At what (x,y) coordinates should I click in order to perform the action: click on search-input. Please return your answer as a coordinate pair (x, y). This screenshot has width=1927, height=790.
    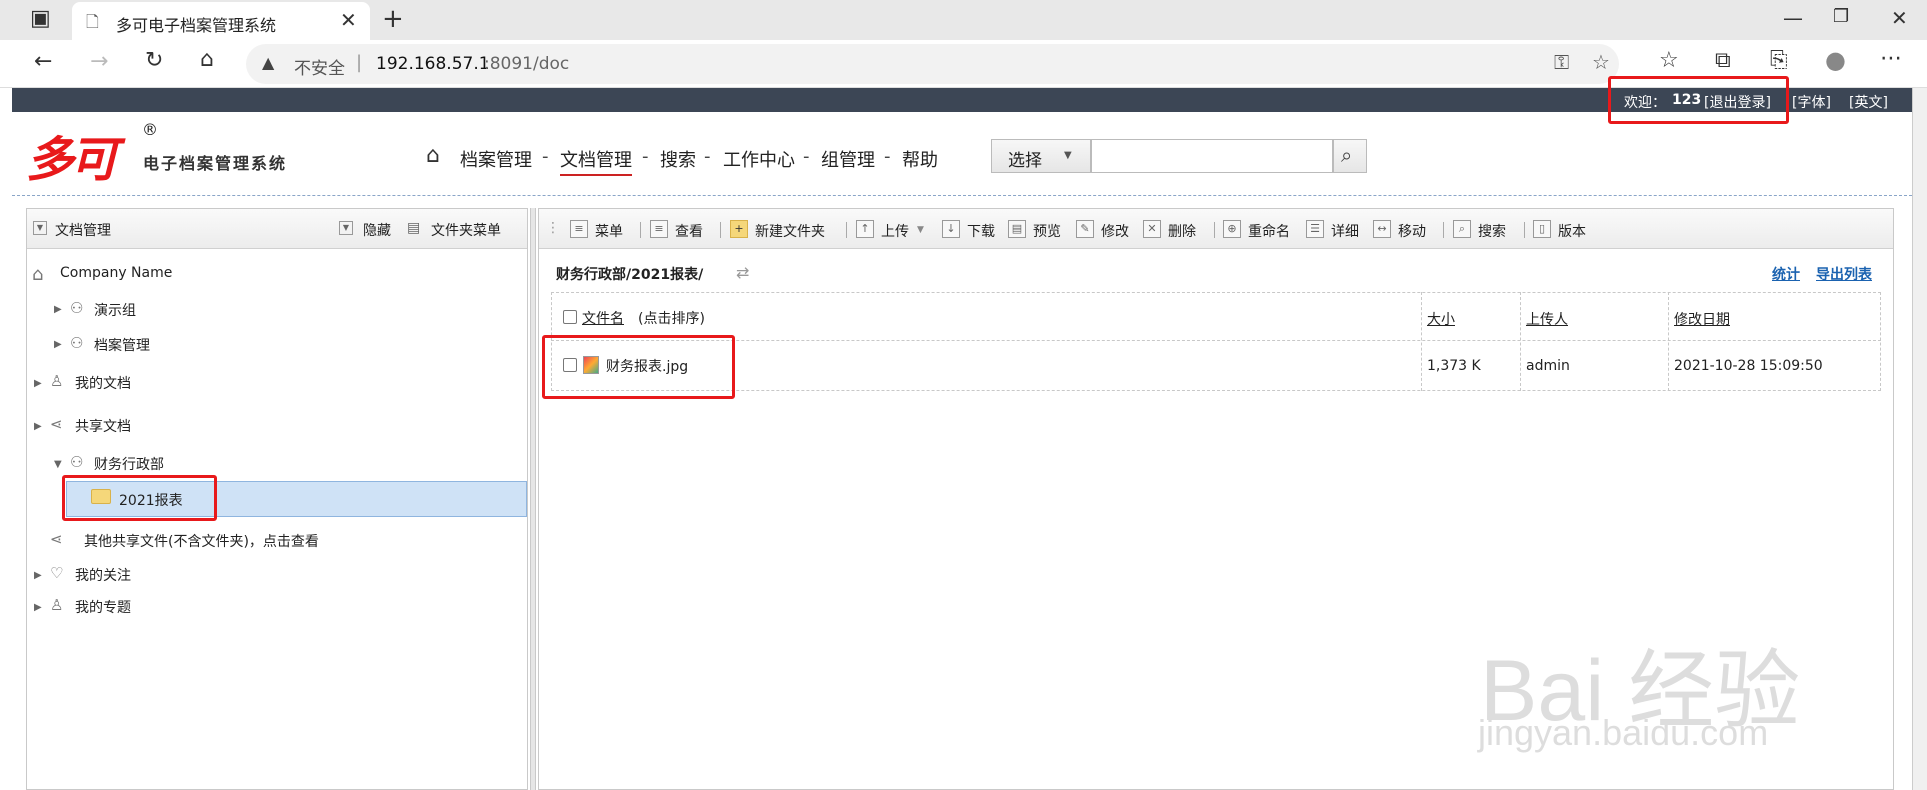
    Looking at the image, I should click on (1212, 156).